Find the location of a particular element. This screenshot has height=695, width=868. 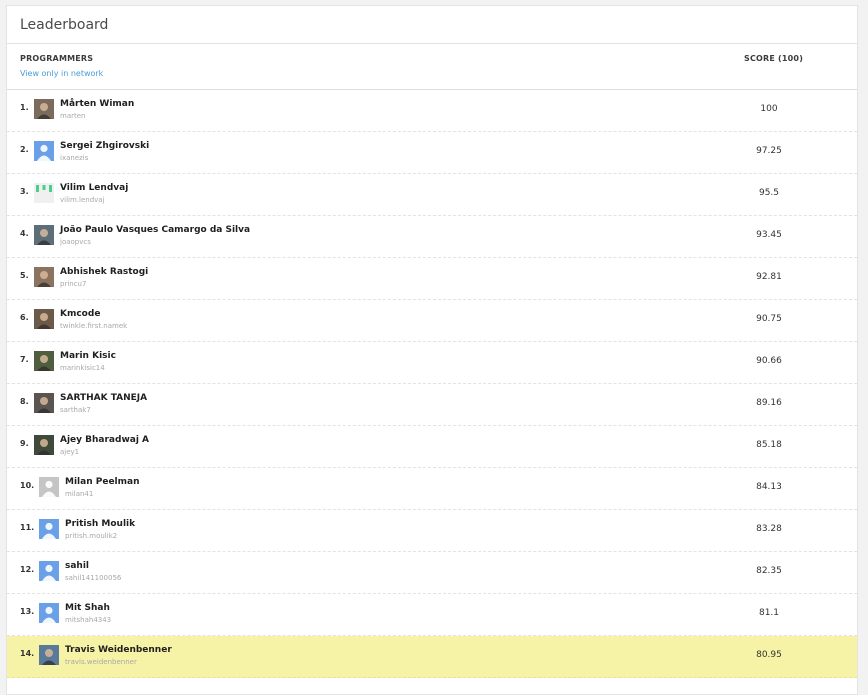

table-row: 13. Mit Shah mitshah4343 81.1 is located at coordinates (432, 615).